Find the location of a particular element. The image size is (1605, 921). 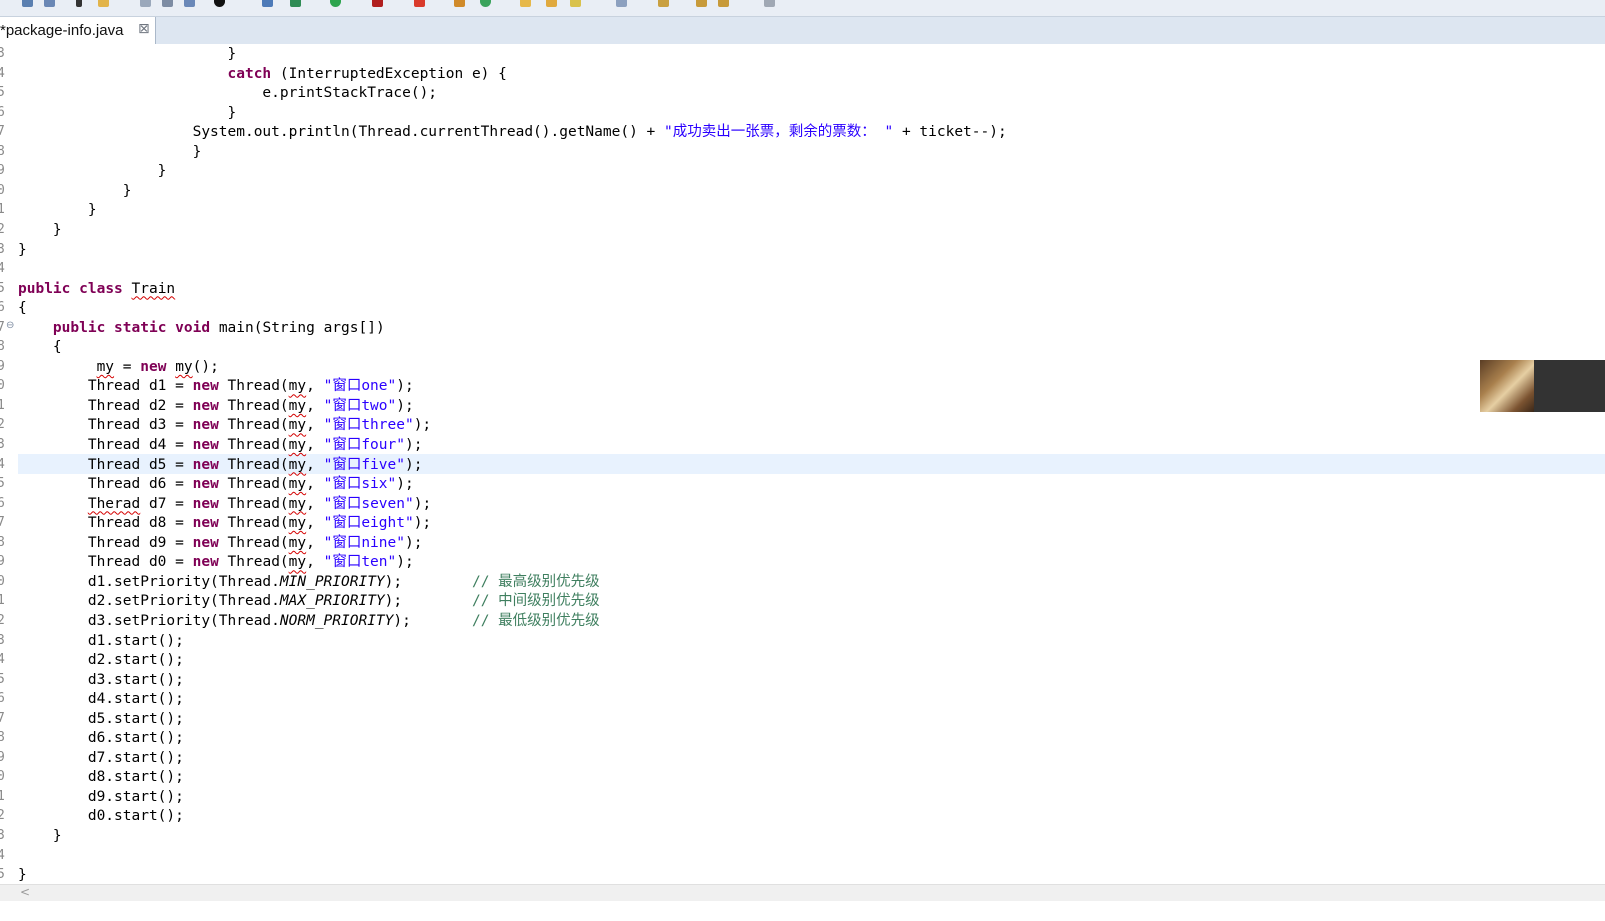

stop-icon is located at coordinates (377, 3).